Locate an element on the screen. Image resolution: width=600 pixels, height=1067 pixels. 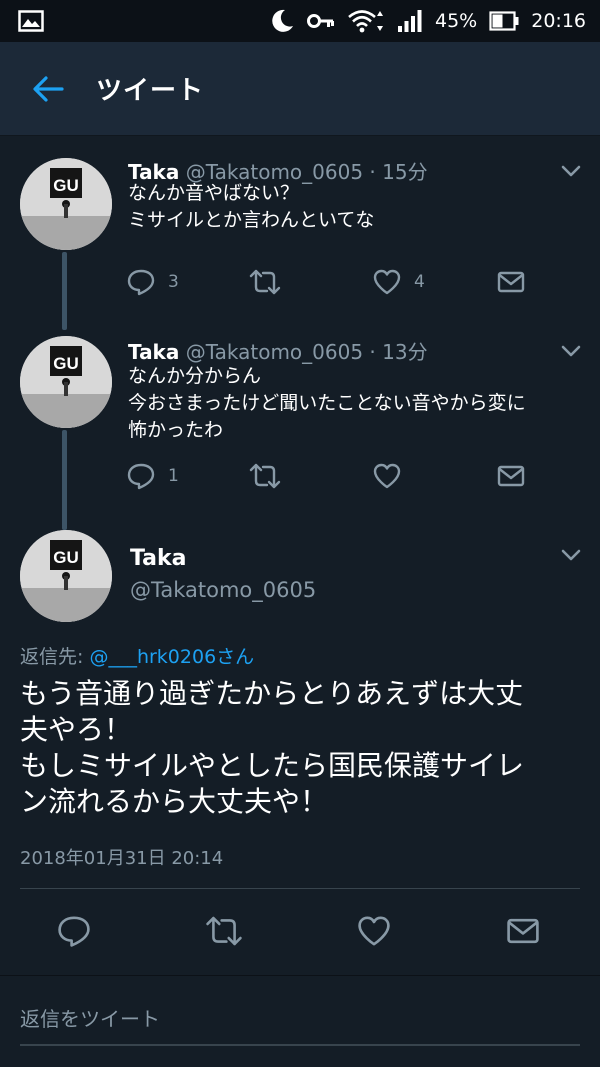
tweet-header: Taka @Takatomo_0605 · 13分 is located at coordinates (278, 350).